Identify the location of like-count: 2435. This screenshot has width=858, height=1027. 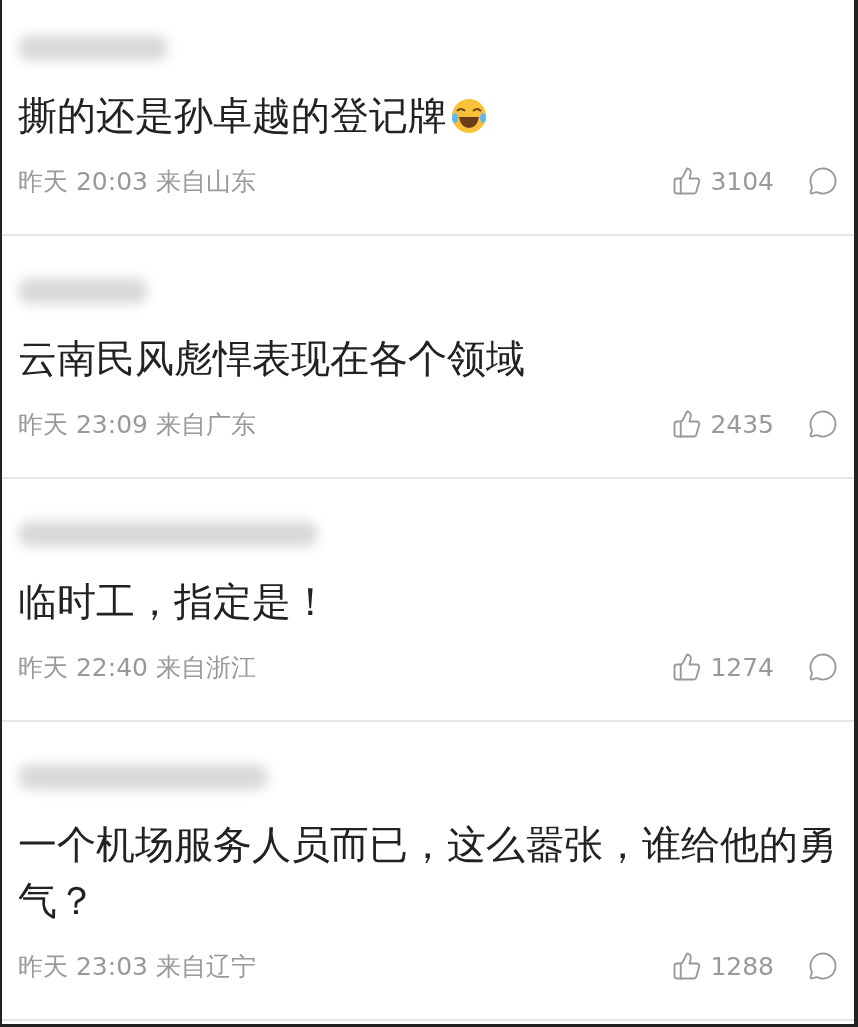
(742, 424).